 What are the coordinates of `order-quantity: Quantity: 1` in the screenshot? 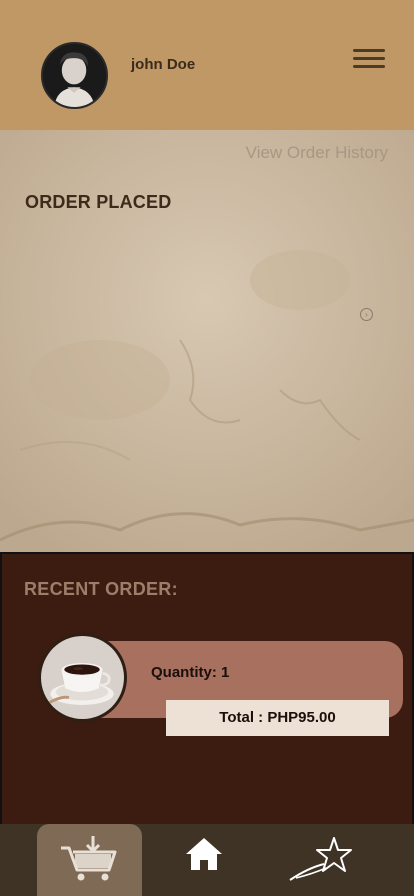 It's located at (190, 672).